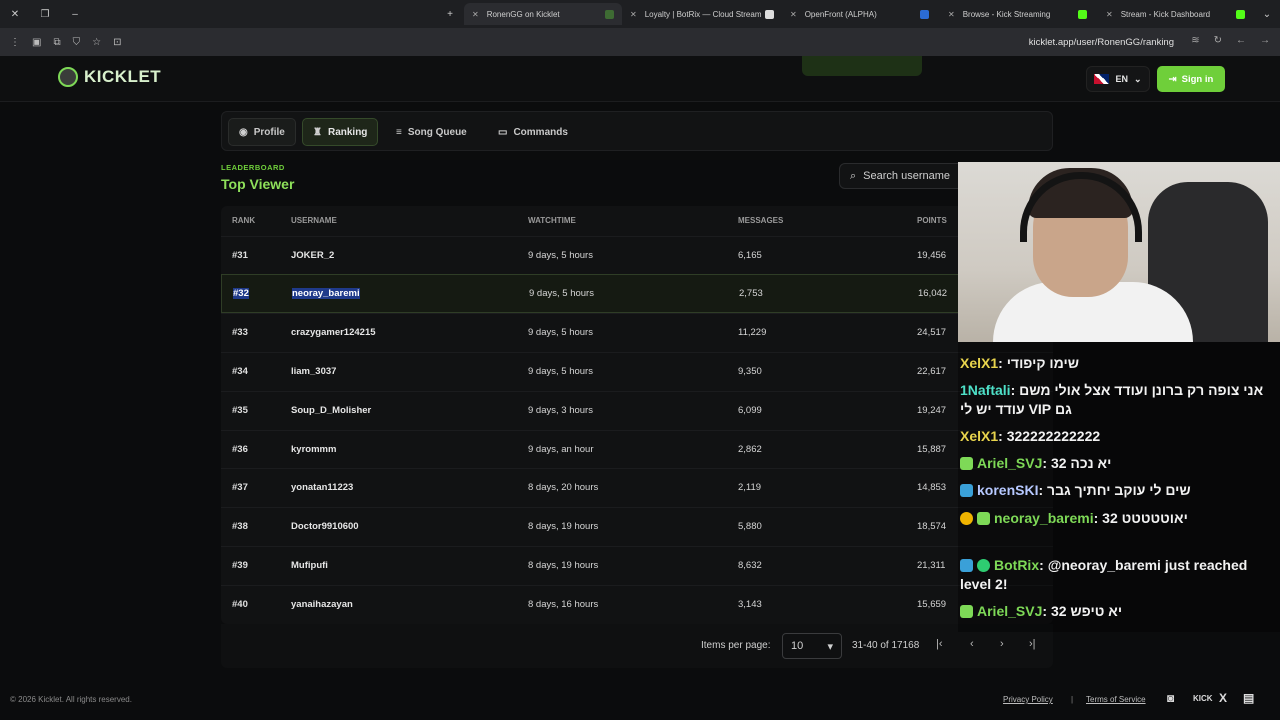 The height and width of the screenshot is (720, 1280). Describe the element at coordinates (45, 14) in the screenshot. I see `restore-window-icon: ❐` at that location.